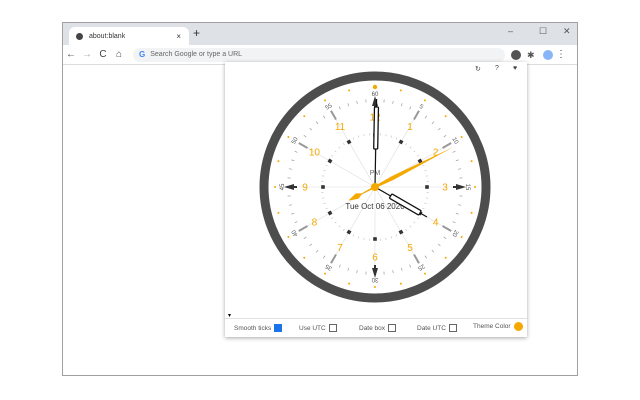 Image resolution: width=640 pixels, height=400 pixels. Describe the element at coordinates (548, 54) in the screenshot. I see `profile-avatar` at that location.